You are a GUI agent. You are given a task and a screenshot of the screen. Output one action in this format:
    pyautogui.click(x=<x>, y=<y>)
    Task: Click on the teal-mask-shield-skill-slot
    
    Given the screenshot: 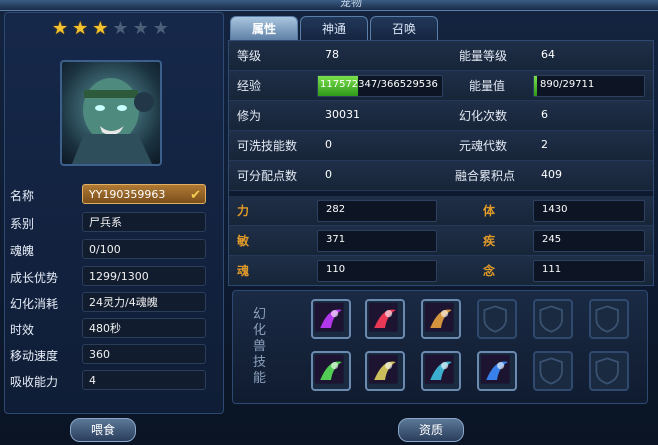 What is the action you would take?
    pyautogui.click(x=441, y=371)
    